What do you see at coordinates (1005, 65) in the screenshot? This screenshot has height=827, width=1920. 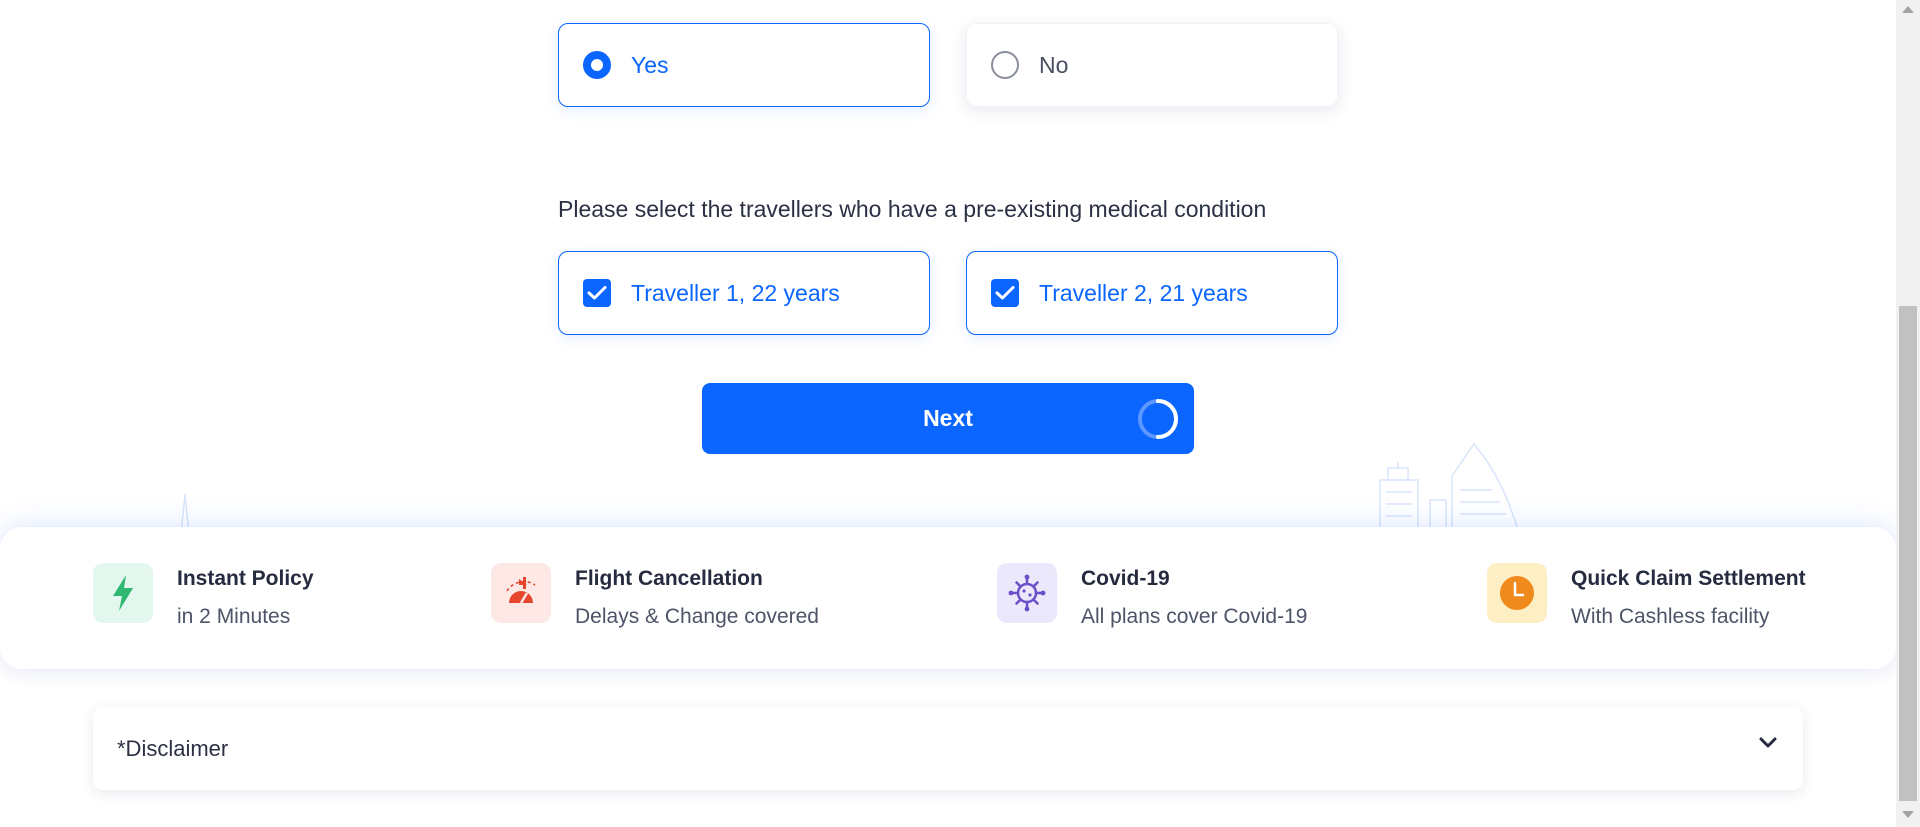 I see `radio-no` at bounding box center [1005, 65].